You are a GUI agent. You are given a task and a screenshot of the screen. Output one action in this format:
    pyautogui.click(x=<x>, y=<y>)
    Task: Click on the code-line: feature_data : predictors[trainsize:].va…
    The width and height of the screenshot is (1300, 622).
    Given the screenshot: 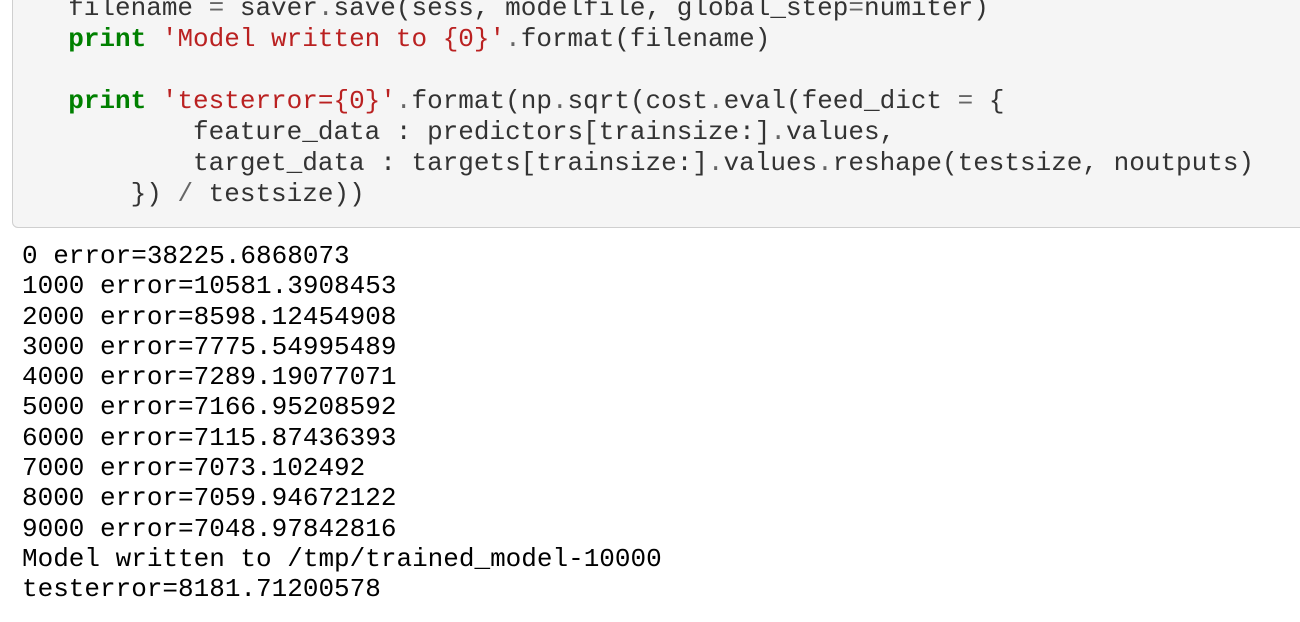 What is the action you would take?
    pyautogui.click(x=645, y=132)
    